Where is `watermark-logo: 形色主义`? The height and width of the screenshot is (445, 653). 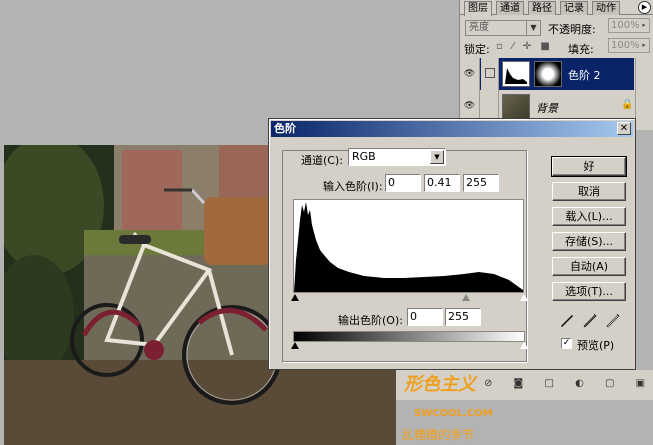
watermark-logo: 形色主义 is located at coordinates (440, 384).